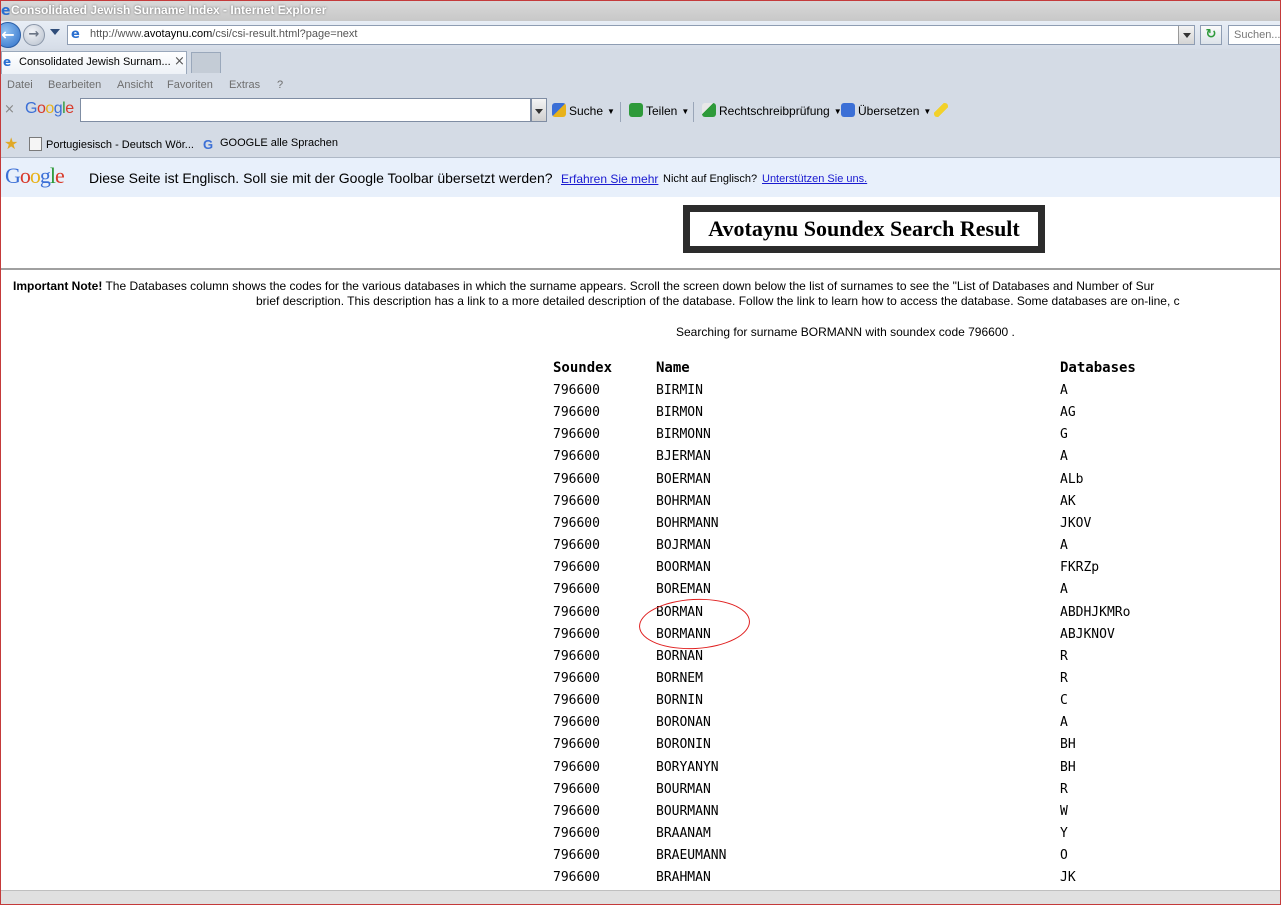 The height and width of the screenshot is (905, 1281). Describe the element at coordinates (94, 62) in the screenshot. I see `tab-active: e Consolidated Jewish Surnam... ×` at that location.